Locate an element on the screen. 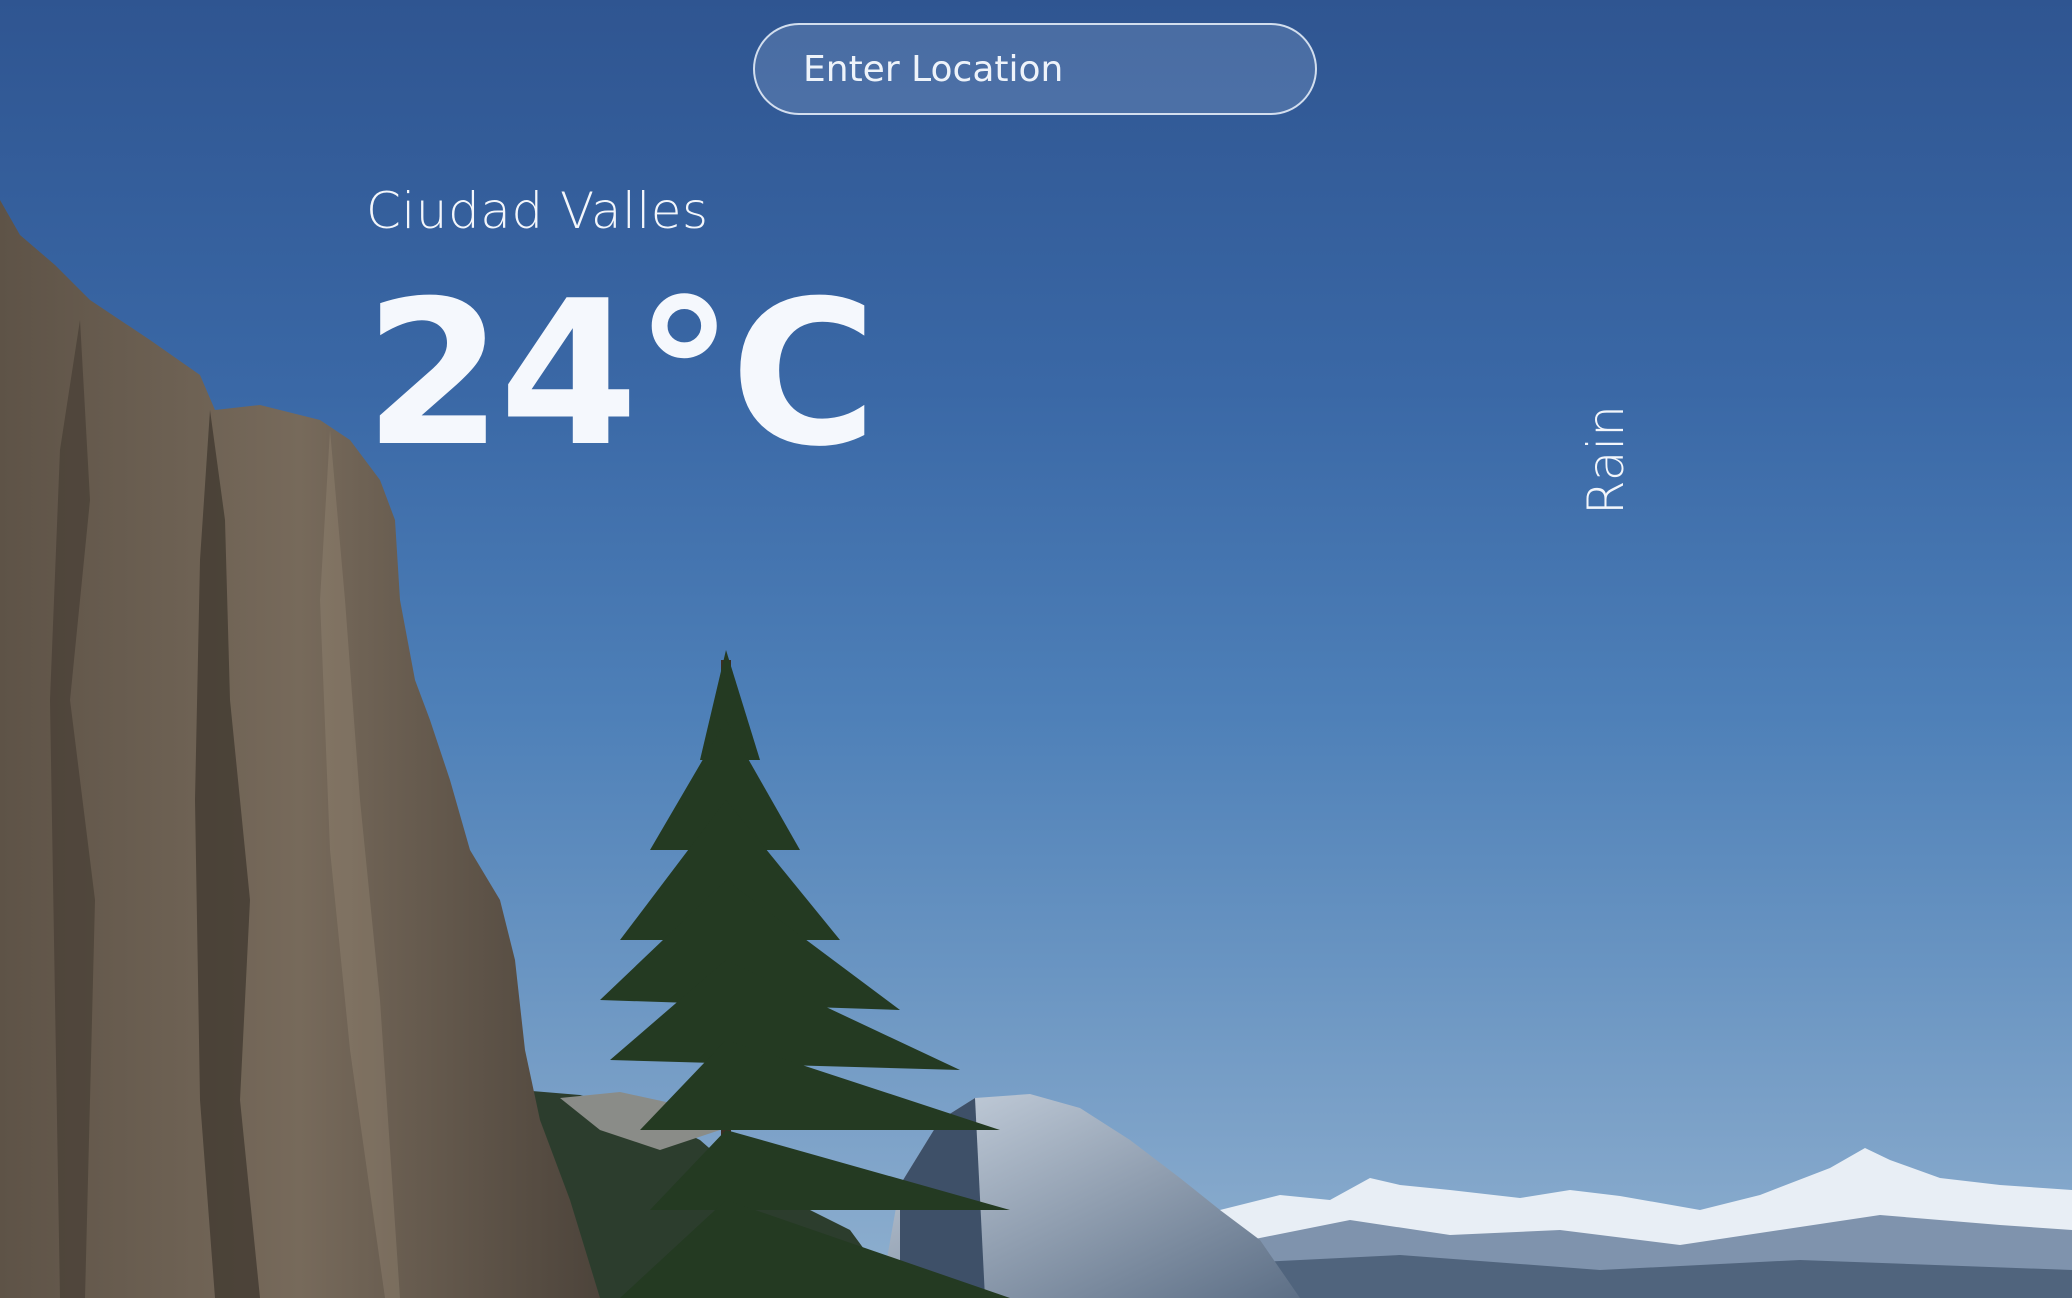  weather-condition: Rain is located at coordinates (1606, 460).